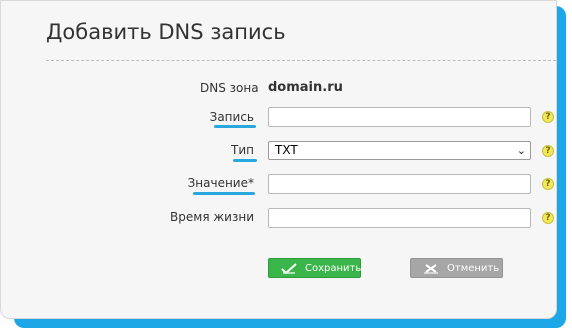 This screenshot has height=330, width=572. I want to click on cancel-button-label: Отменить, so click(473, 268).